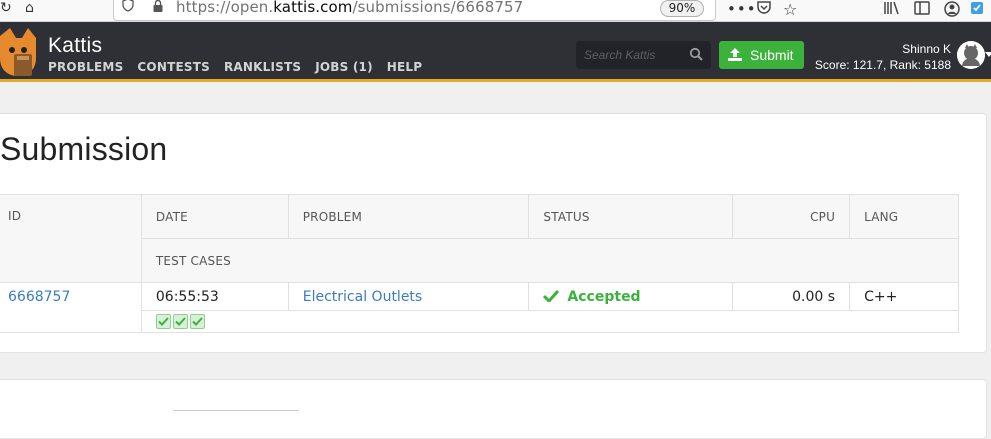  Describe the element at coordinates (6, 8) in the screenshot. I see `reload-icon: ↻` at that location.